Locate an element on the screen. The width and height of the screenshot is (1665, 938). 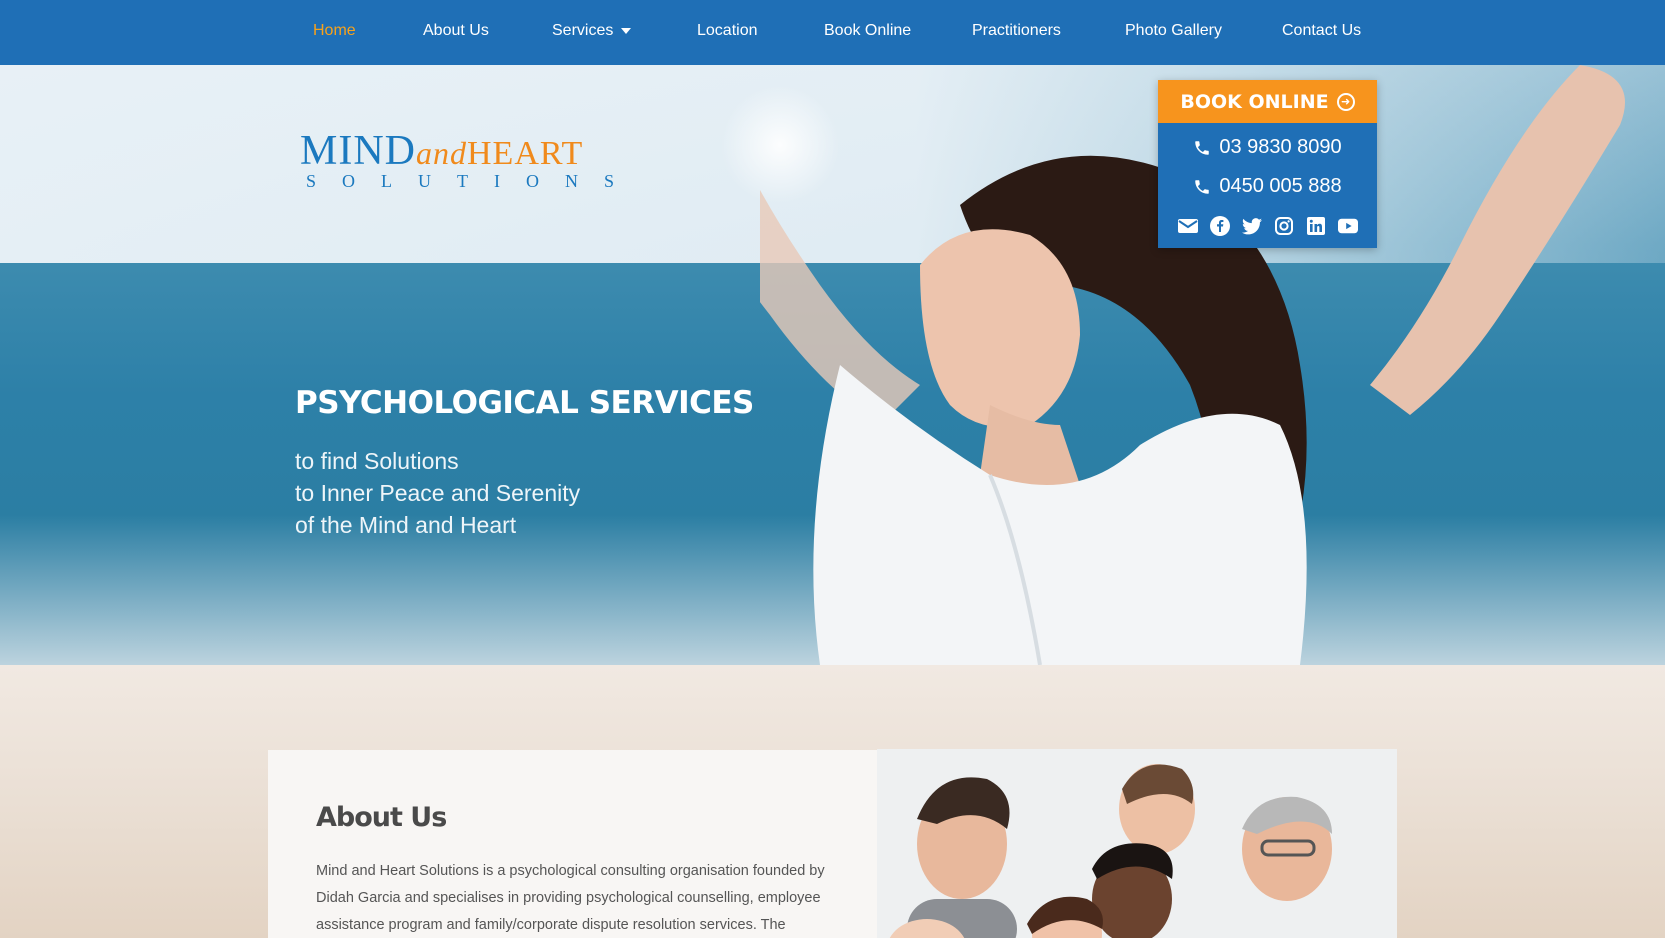
phone-number-1: 03 9830 8090 is located at coordinates (1280, 147).